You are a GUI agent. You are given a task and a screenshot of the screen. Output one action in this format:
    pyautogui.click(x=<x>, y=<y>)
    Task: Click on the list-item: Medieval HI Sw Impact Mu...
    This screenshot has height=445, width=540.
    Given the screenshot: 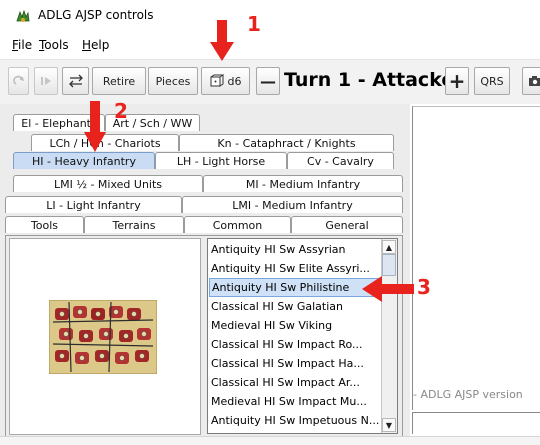 What is the action you would take?
    pyautogui.click(x=294, y=401)
    